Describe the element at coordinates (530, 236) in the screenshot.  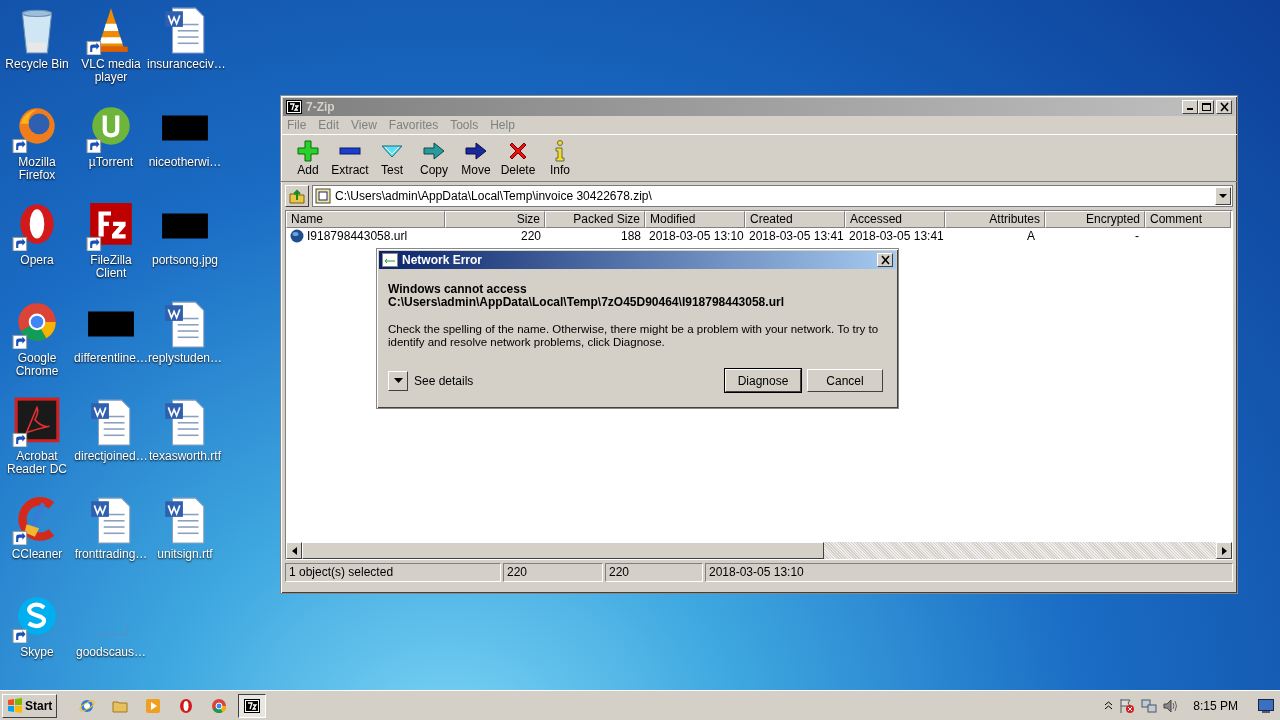
I see `table-cell-text: 220` at that location.